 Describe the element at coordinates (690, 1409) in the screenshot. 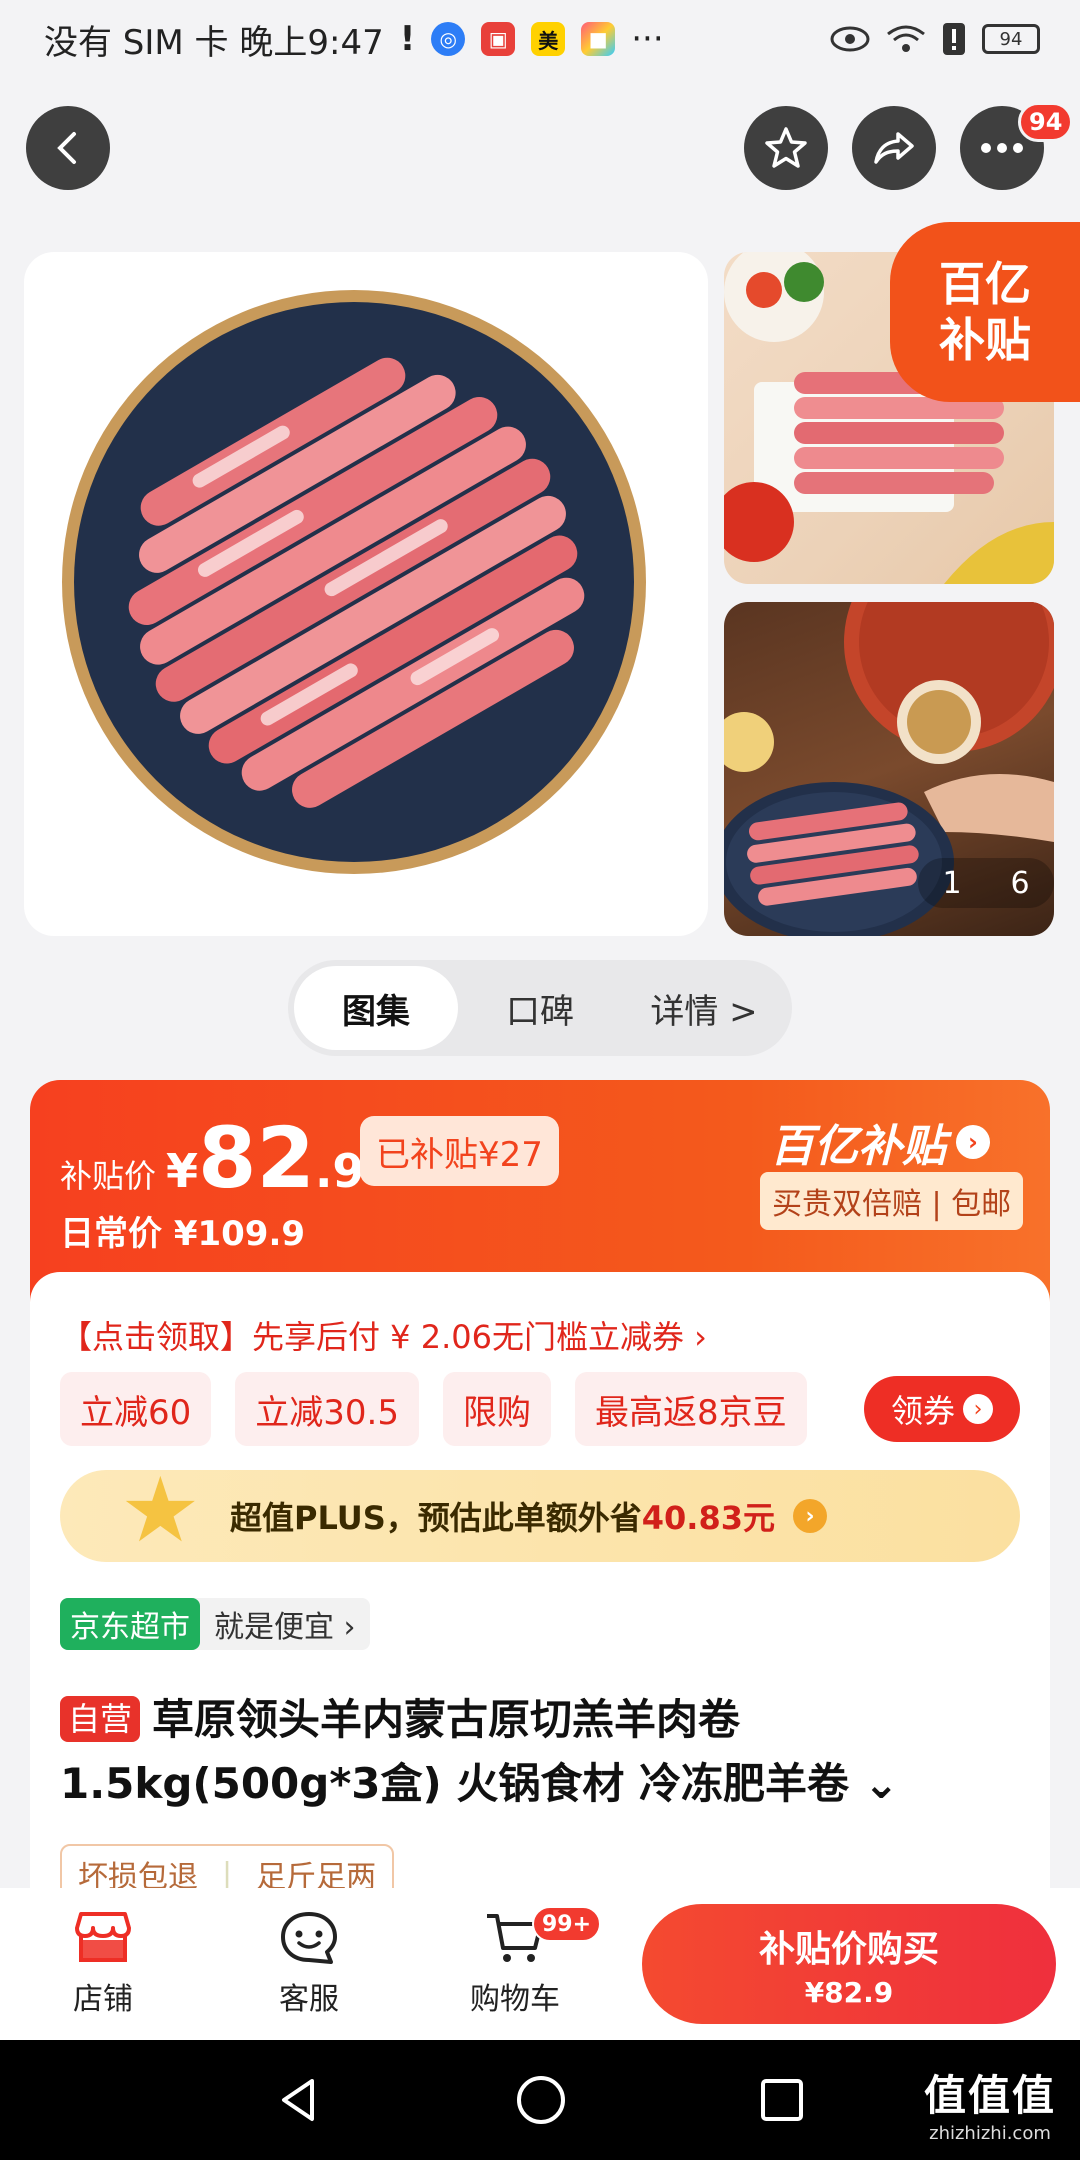

I see `promo-chip: 最高返8京豆` at that location.